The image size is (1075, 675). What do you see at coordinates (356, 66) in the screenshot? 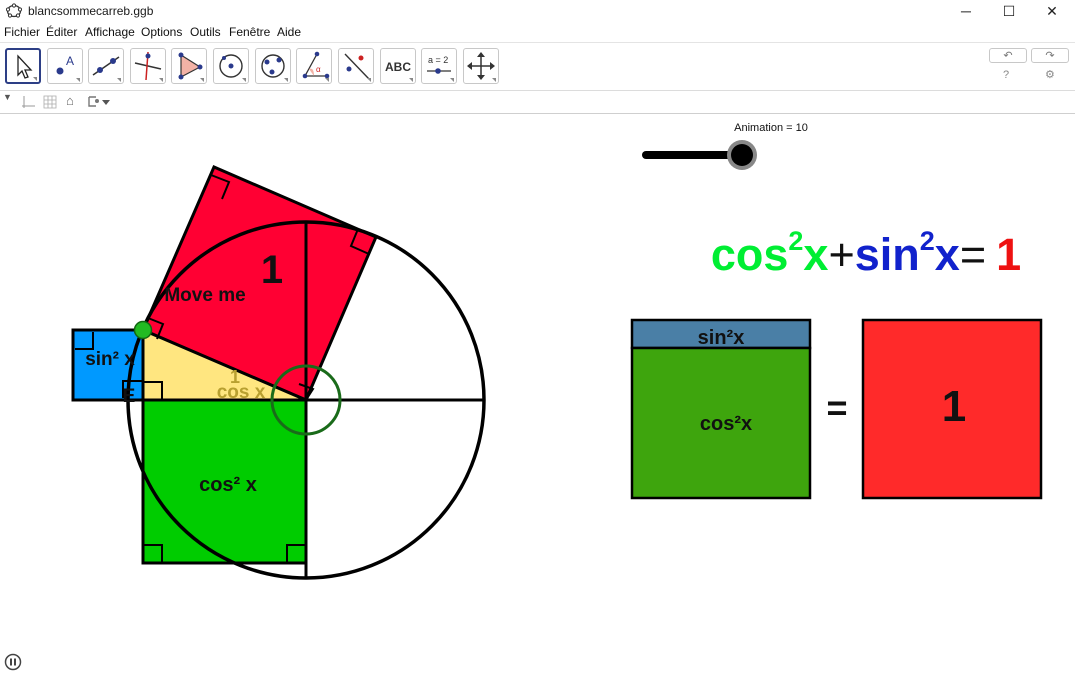
I see `reflect-tool-button` at bounding box center [356, 66].